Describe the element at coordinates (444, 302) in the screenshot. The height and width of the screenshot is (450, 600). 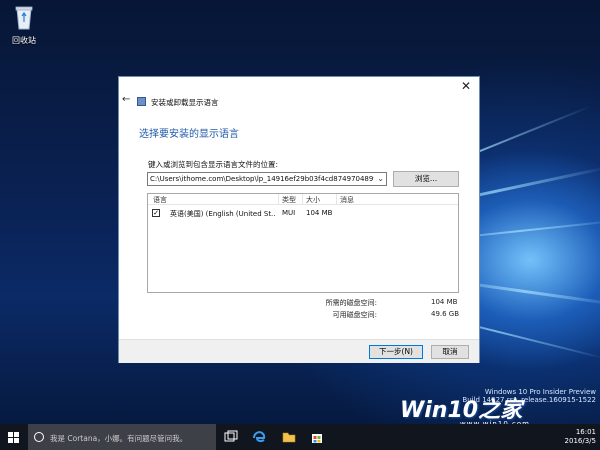
I see `required-space-value: 104 MB` at that location.